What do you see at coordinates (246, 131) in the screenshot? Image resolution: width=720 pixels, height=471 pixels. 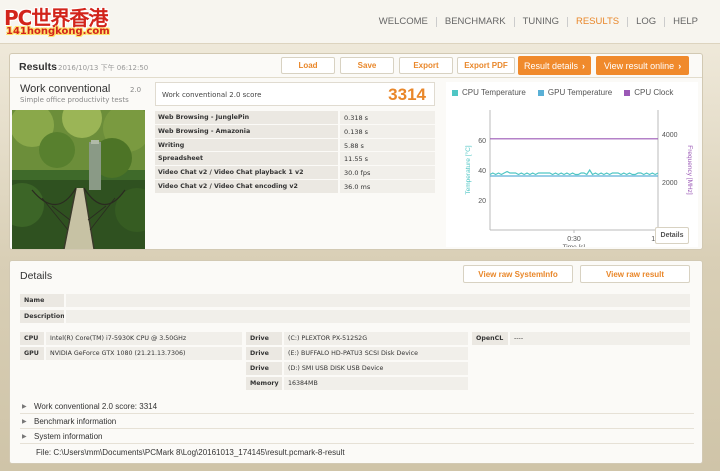 I see `row-label: Web Browsing - Amazonia` at bounding box center [246, 131].